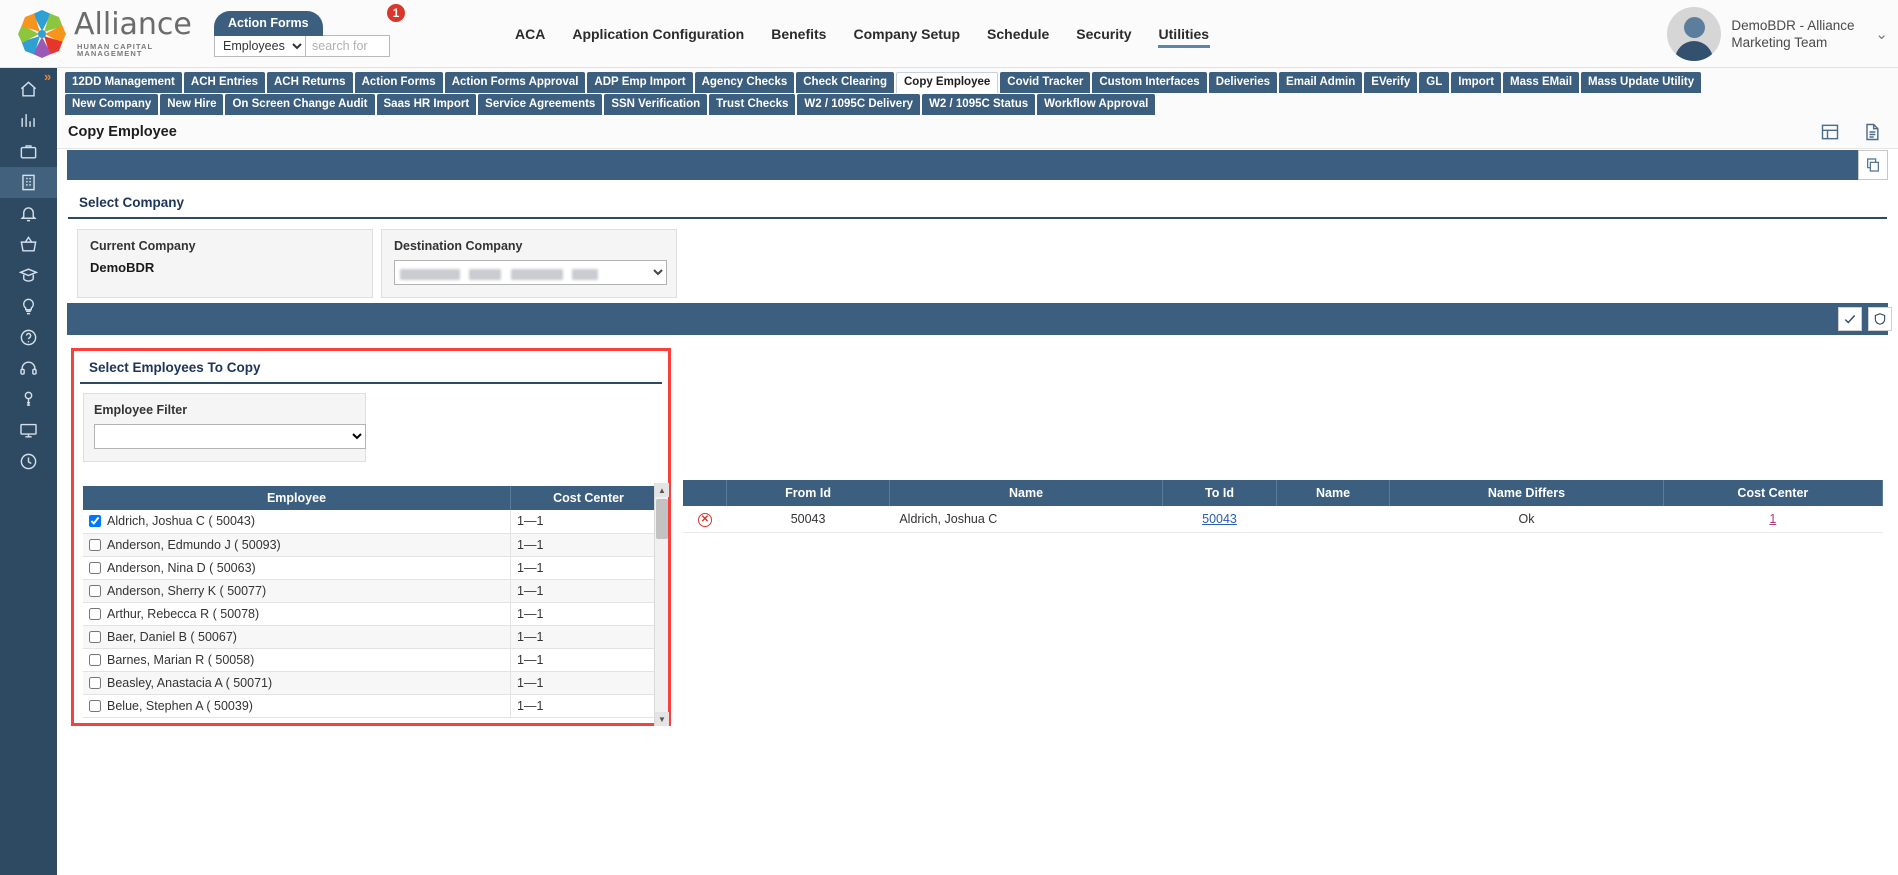 The image size is (1898, 875). What do you see at coordinates (656, 104) in the screenshot?
I see `tab-ssn-verification: SSN Verification` at bounding box center [656, 104].